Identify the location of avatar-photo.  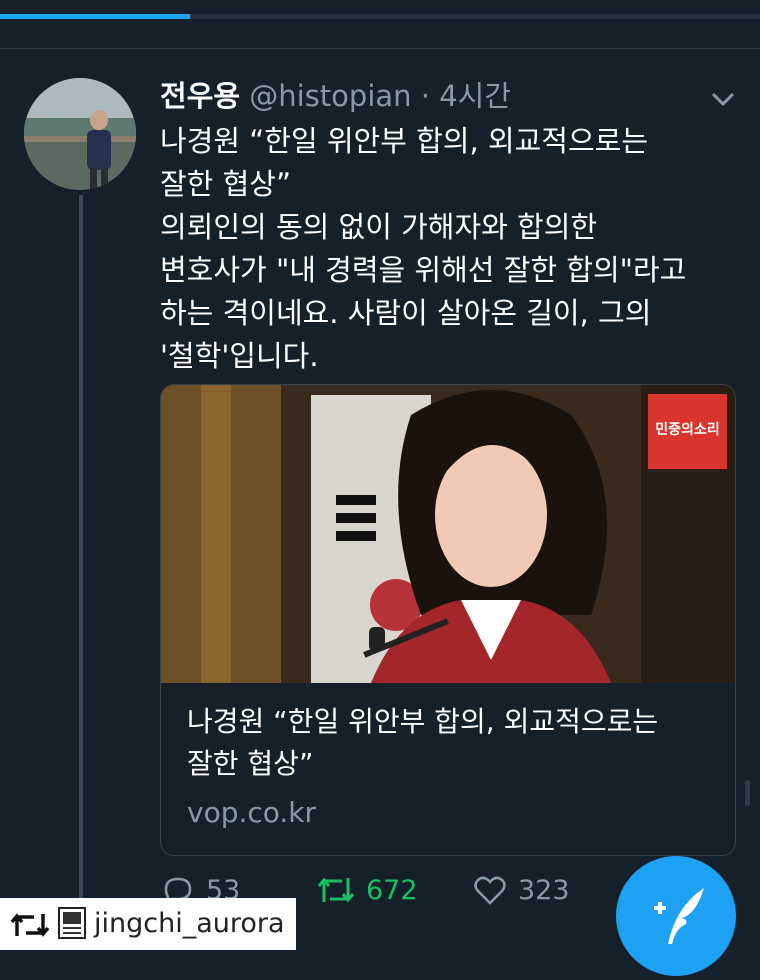
(80, 134).